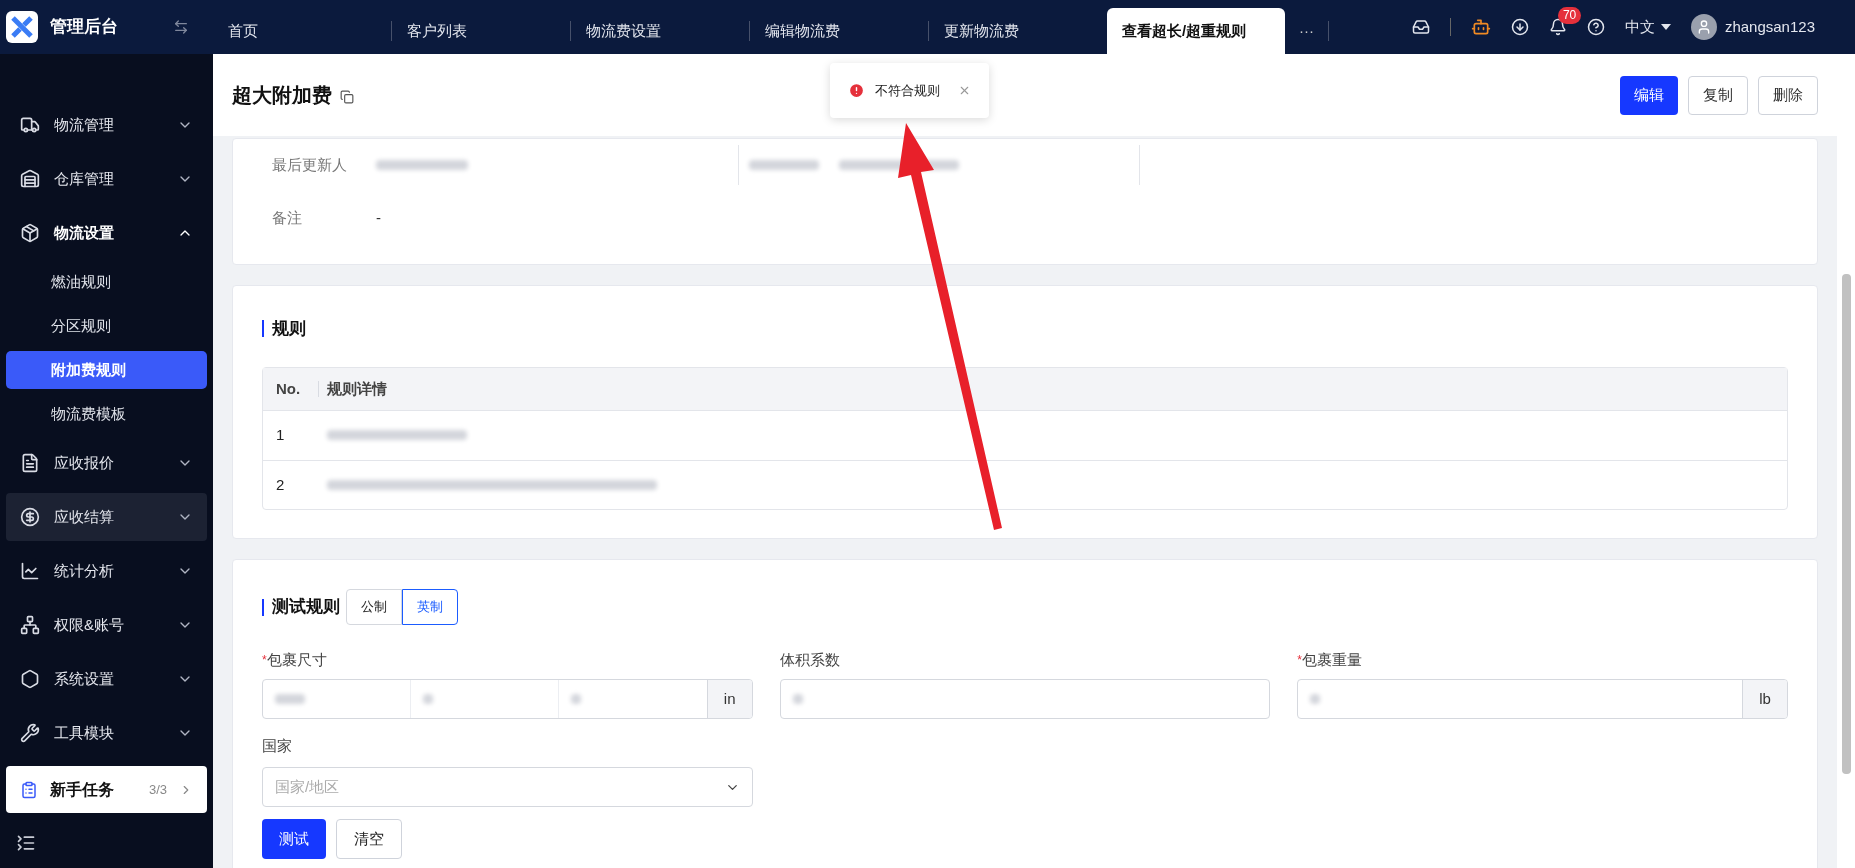 Image resolution: width=1855 pixels, height=868 pixels. I want to click on unit-toggle: 英制, so click(430, 607).